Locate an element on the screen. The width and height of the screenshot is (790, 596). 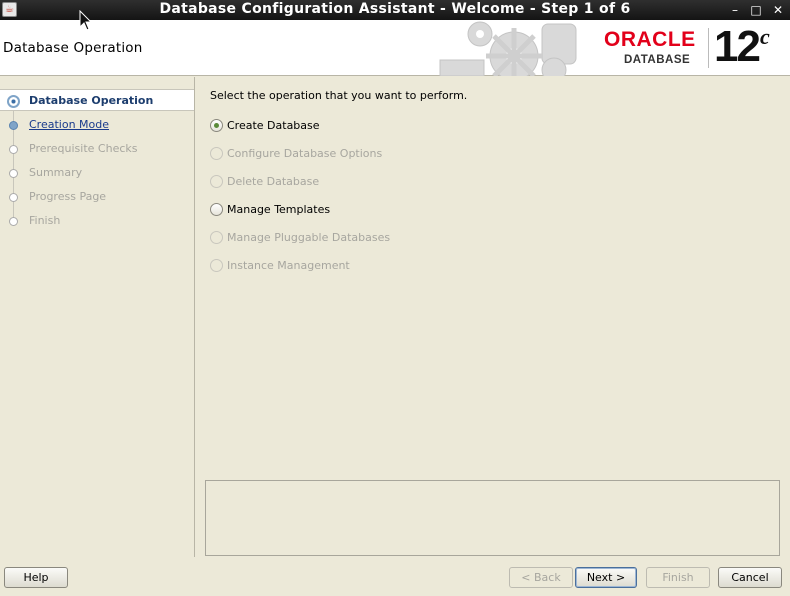
page-title: Database Operation is located at coordinates (73, 48).